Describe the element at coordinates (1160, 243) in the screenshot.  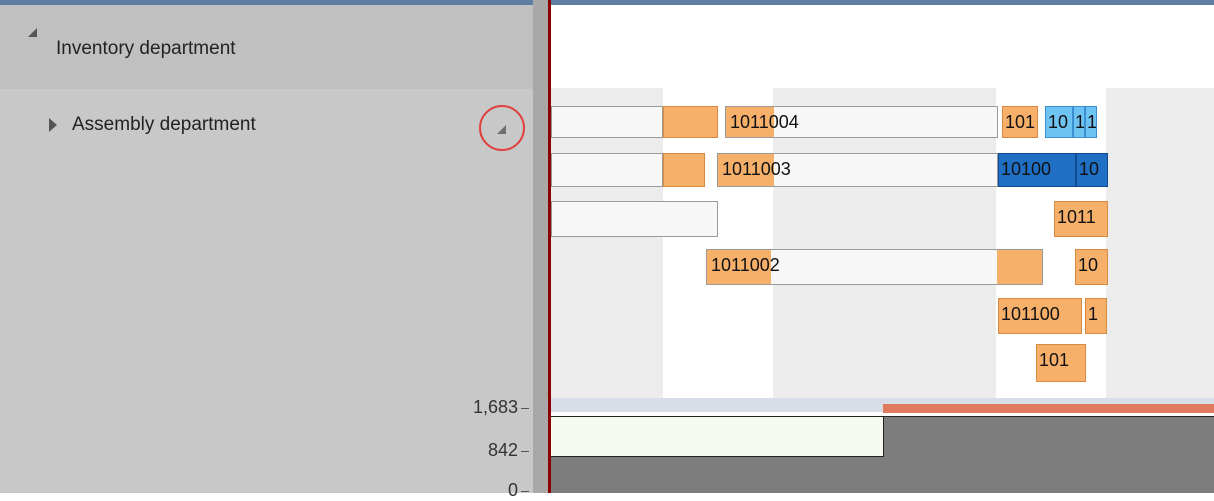
I see `non-working-band` at that location.